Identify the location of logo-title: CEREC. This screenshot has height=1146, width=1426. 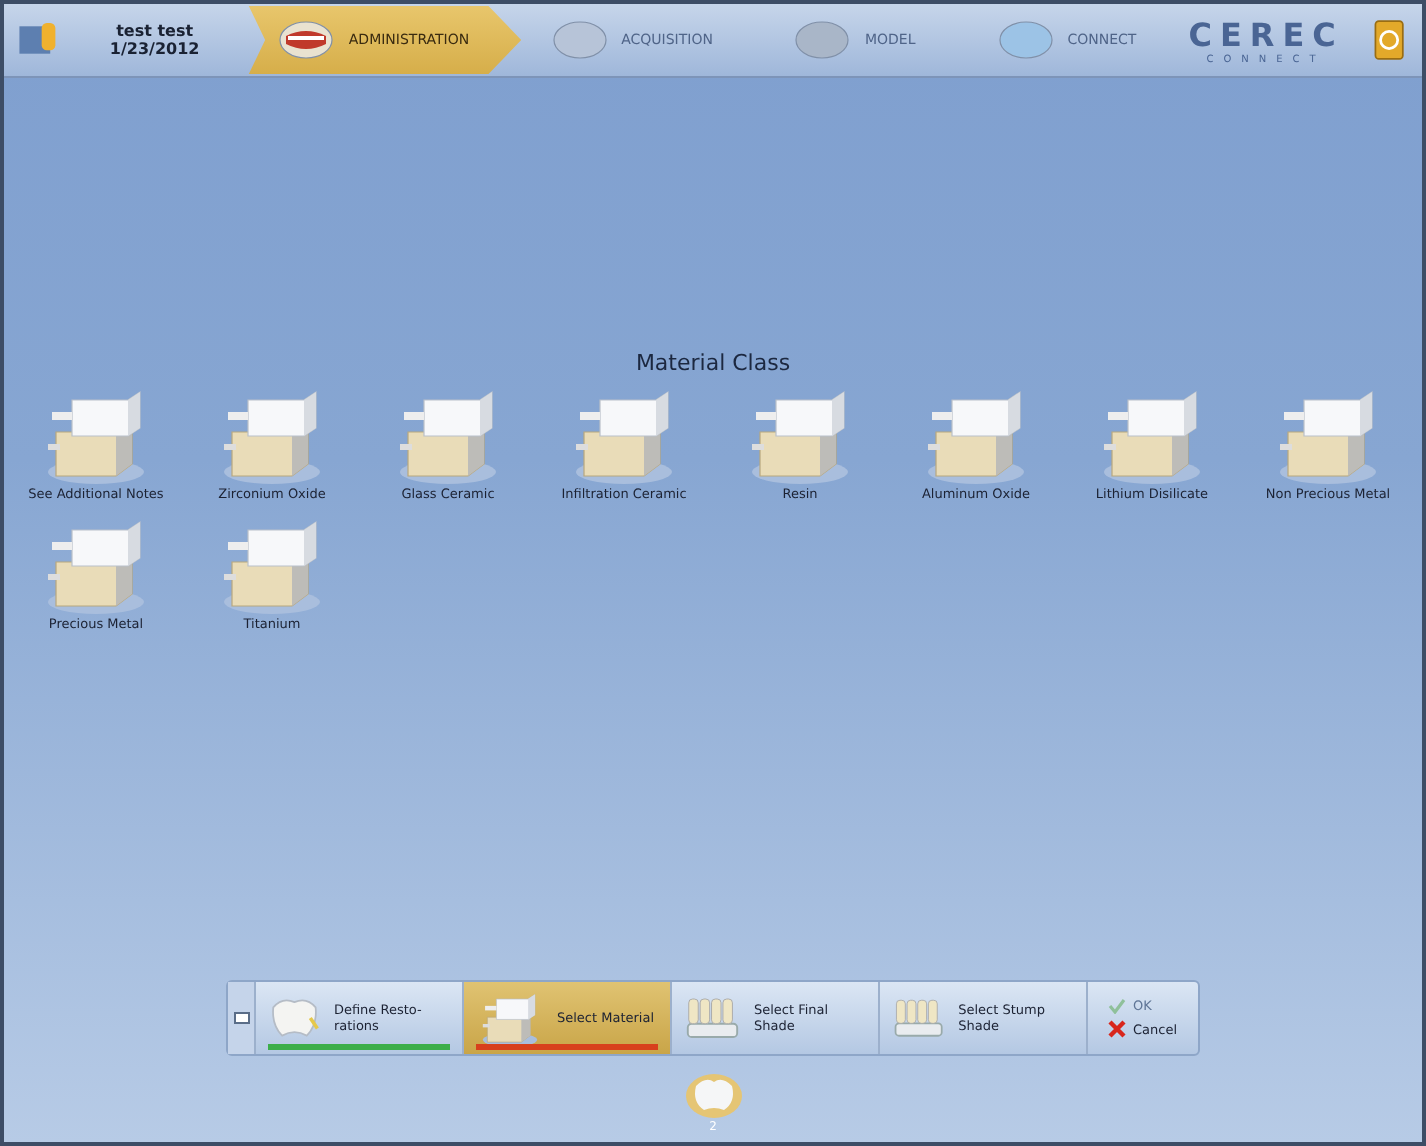
(1266, 34).